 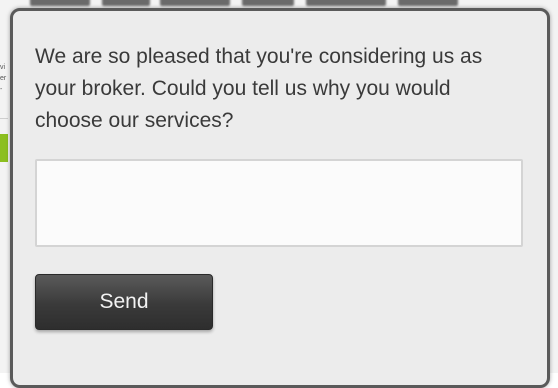 I want to click on side-text-line: er, so click(x=3, y=78).